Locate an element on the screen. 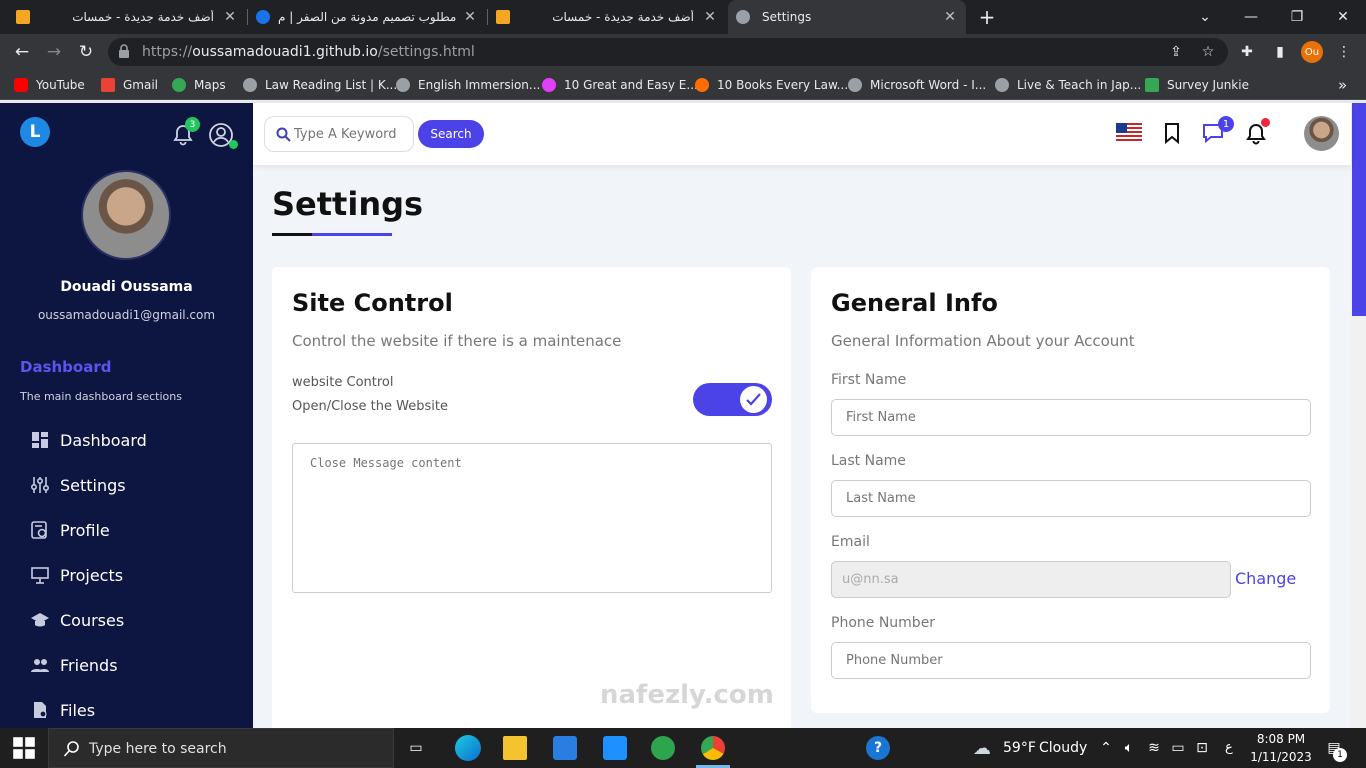  presentation-icon is located at coordinates (40, 575).